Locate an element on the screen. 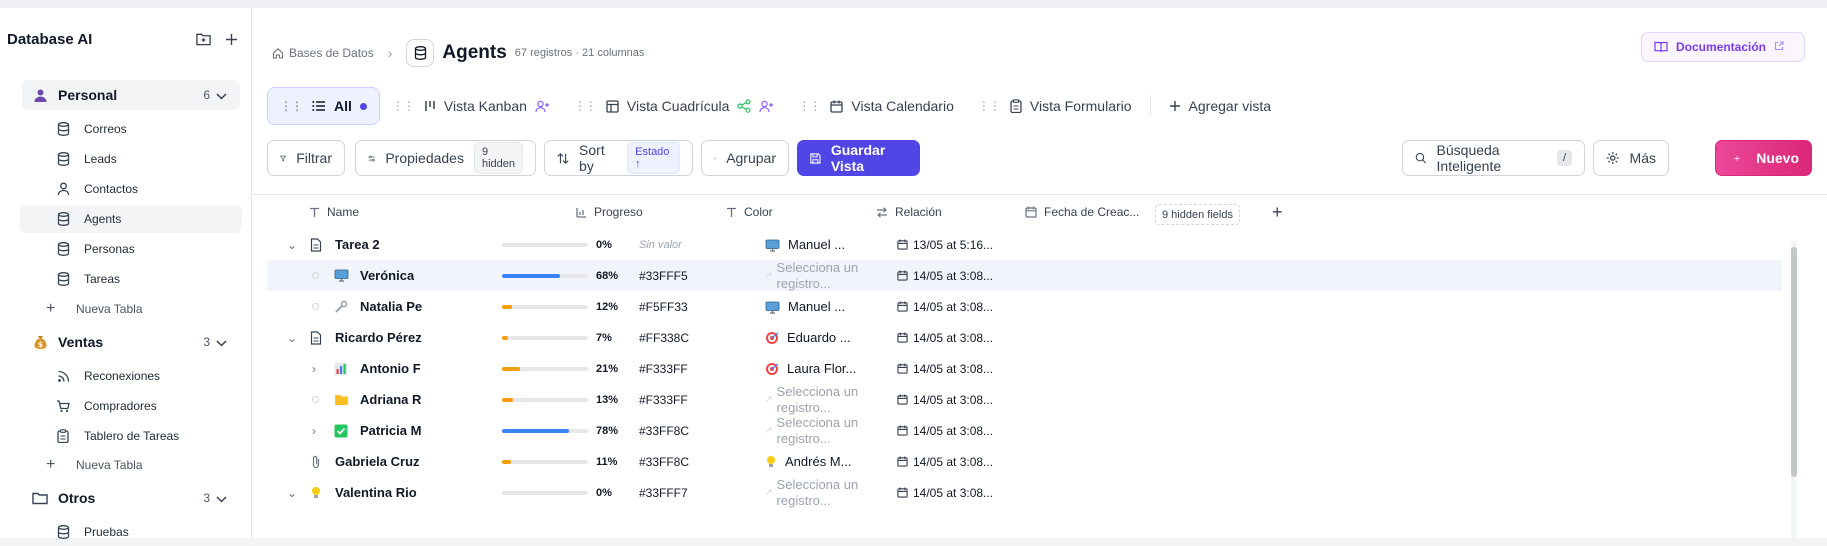 The width and height of the screenshot is (1827, 546). row-name: Antonio F is located at coordinates (390, 368).